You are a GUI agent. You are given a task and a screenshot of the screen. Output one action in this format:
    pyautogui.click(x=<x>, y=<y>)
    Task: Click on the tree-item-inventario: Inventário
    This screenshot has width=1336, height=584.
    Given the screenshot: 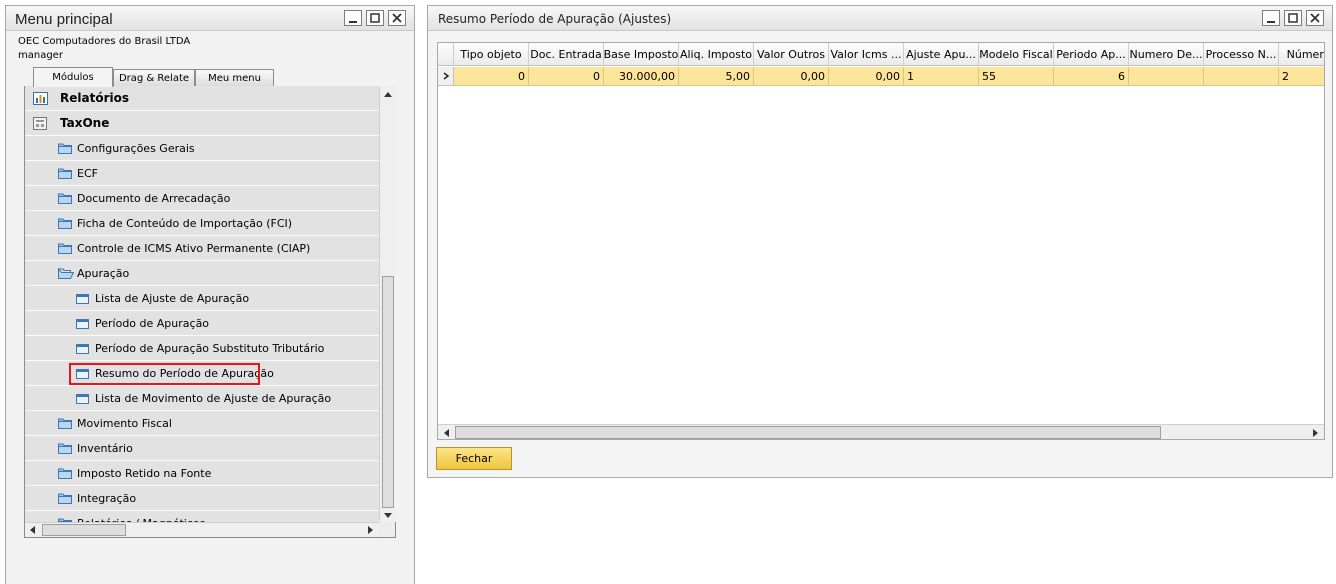 What is the action you would take?
    pyautogui.click(x=202, y=448)
    